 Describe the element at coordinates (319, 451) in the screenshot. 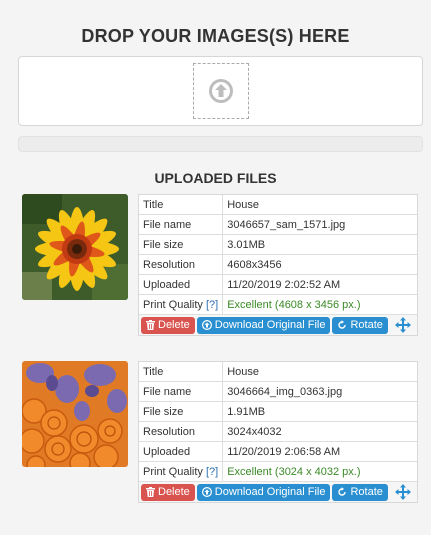

I see `field-value: 11/20/2019 2:06:58 AM` at that location.